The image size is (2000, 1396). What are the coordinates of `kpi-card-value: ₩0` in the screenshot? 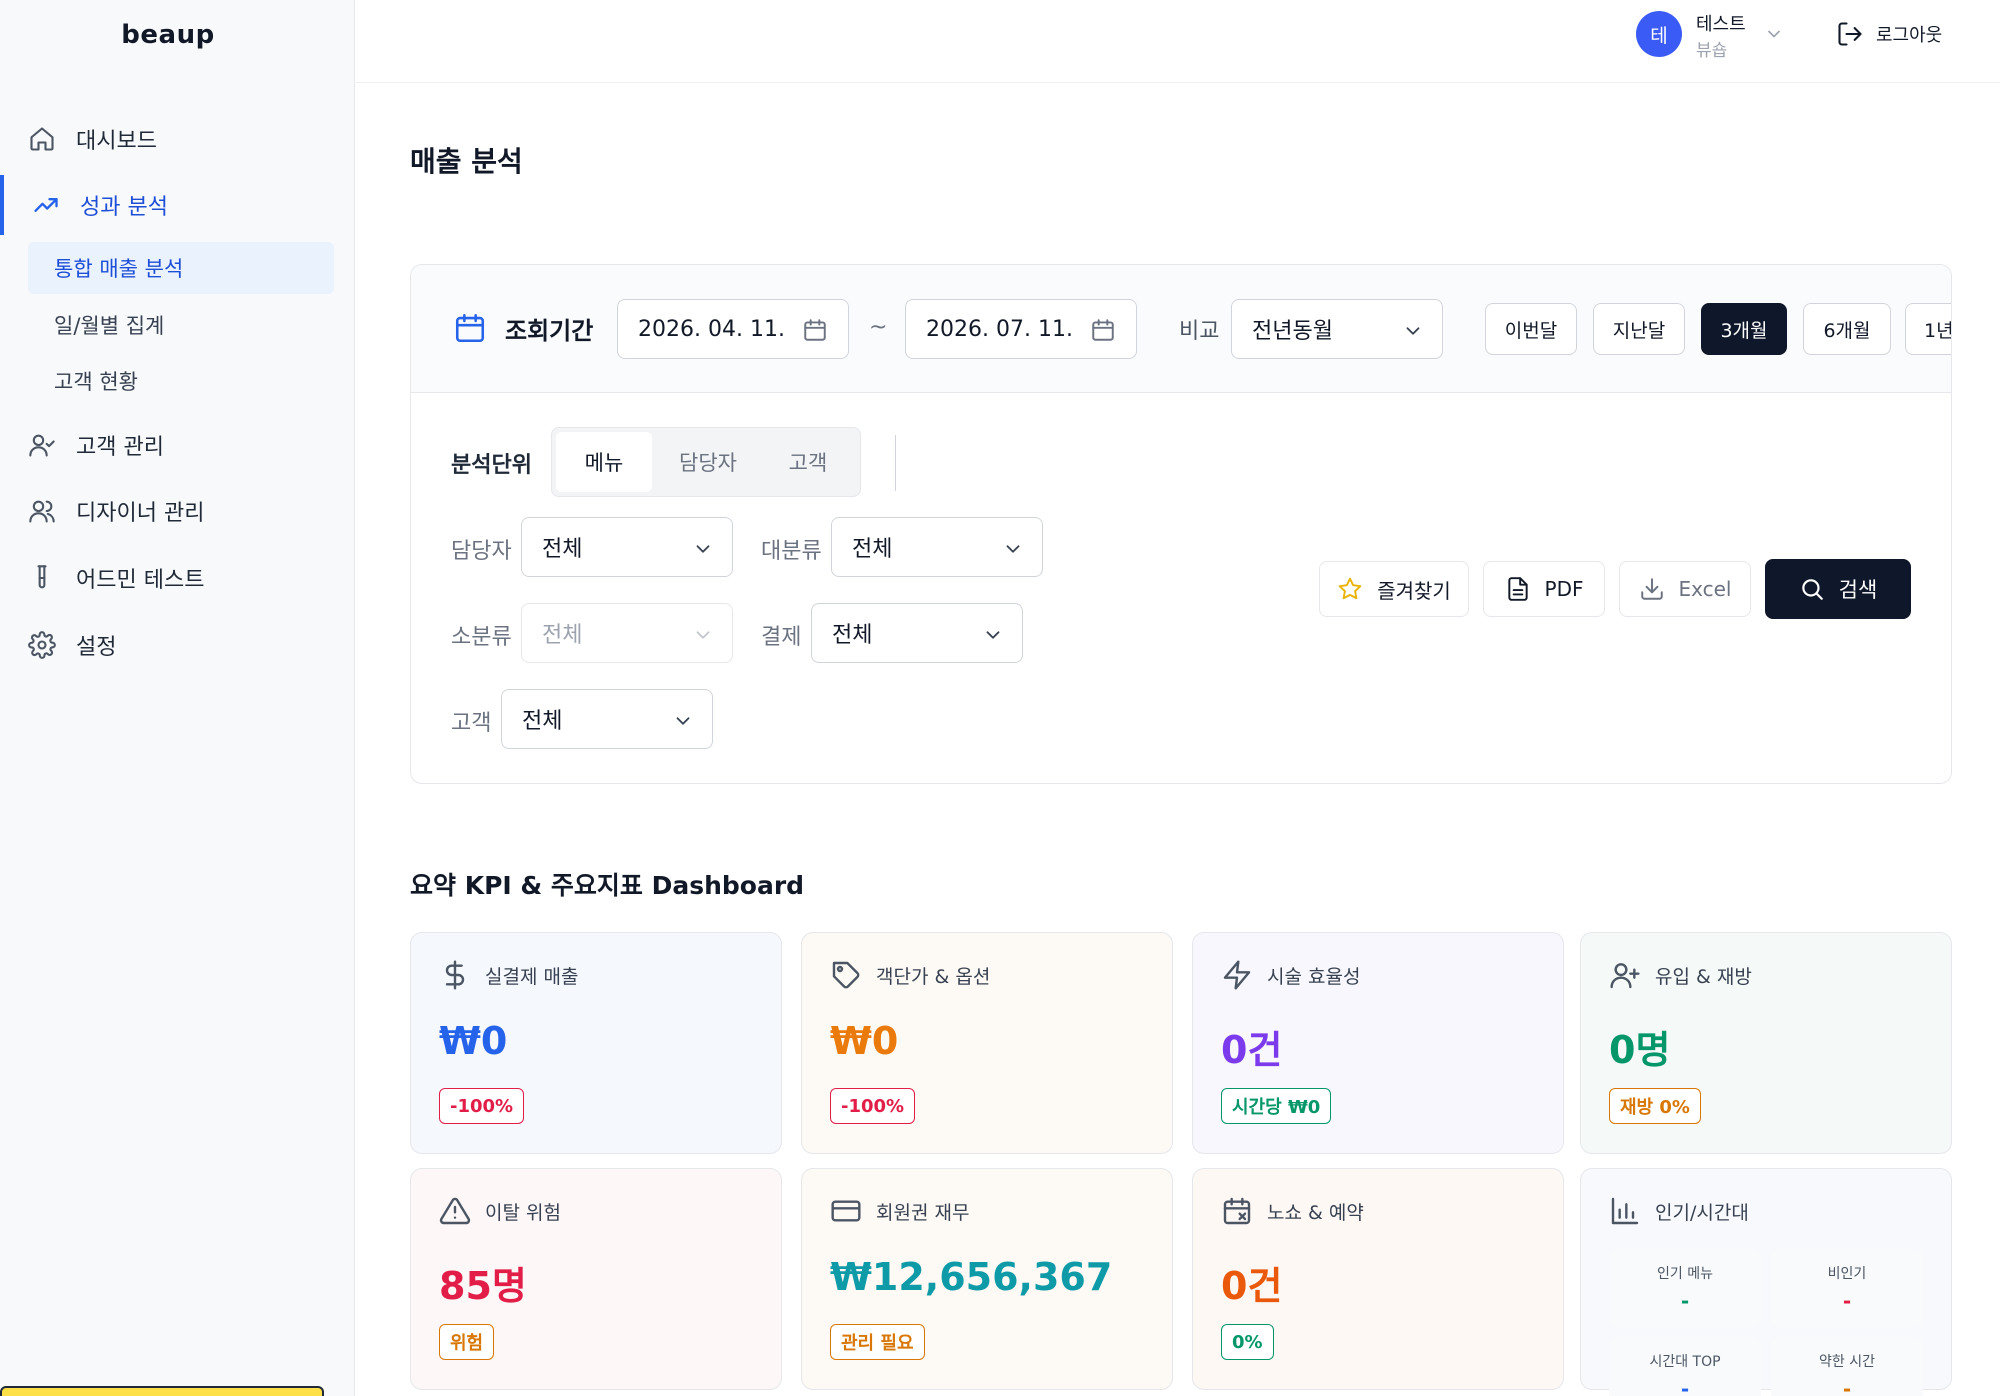 It's located at (864, 1041).